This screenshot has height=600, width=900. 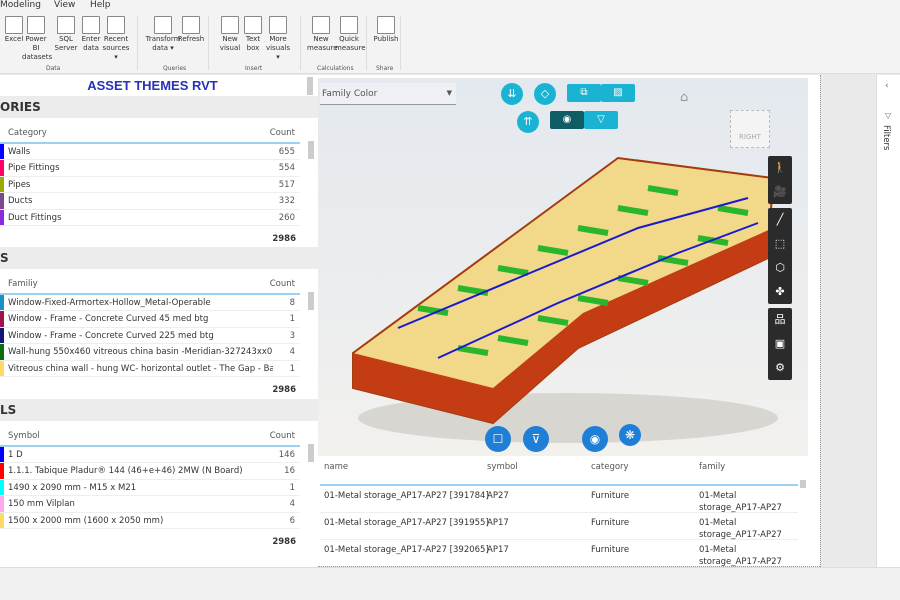 I want to click on recent-sources-button: Recent sources ▾, so click(x=116, y=39).